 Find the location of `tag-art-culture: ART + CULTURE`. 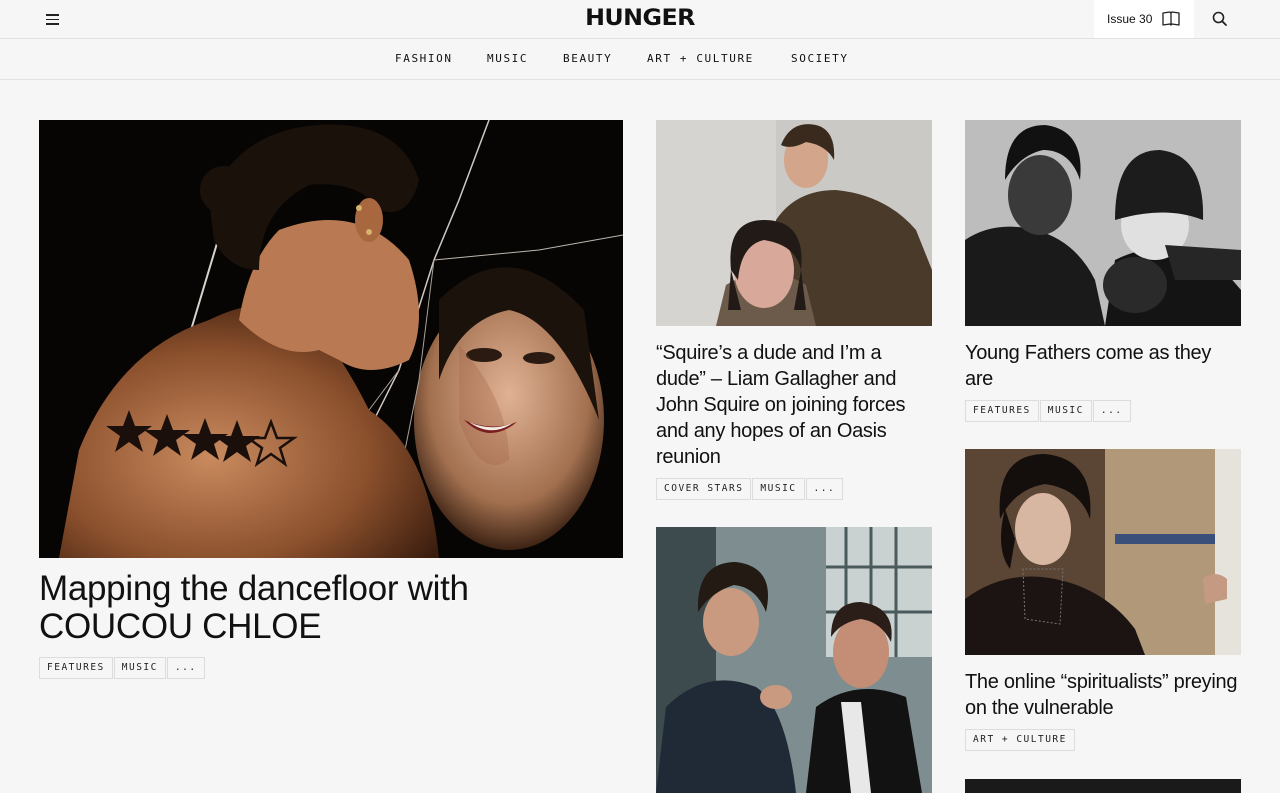

tag-art-culture: ART + CULTURE is located at coordinates (1020, 740).